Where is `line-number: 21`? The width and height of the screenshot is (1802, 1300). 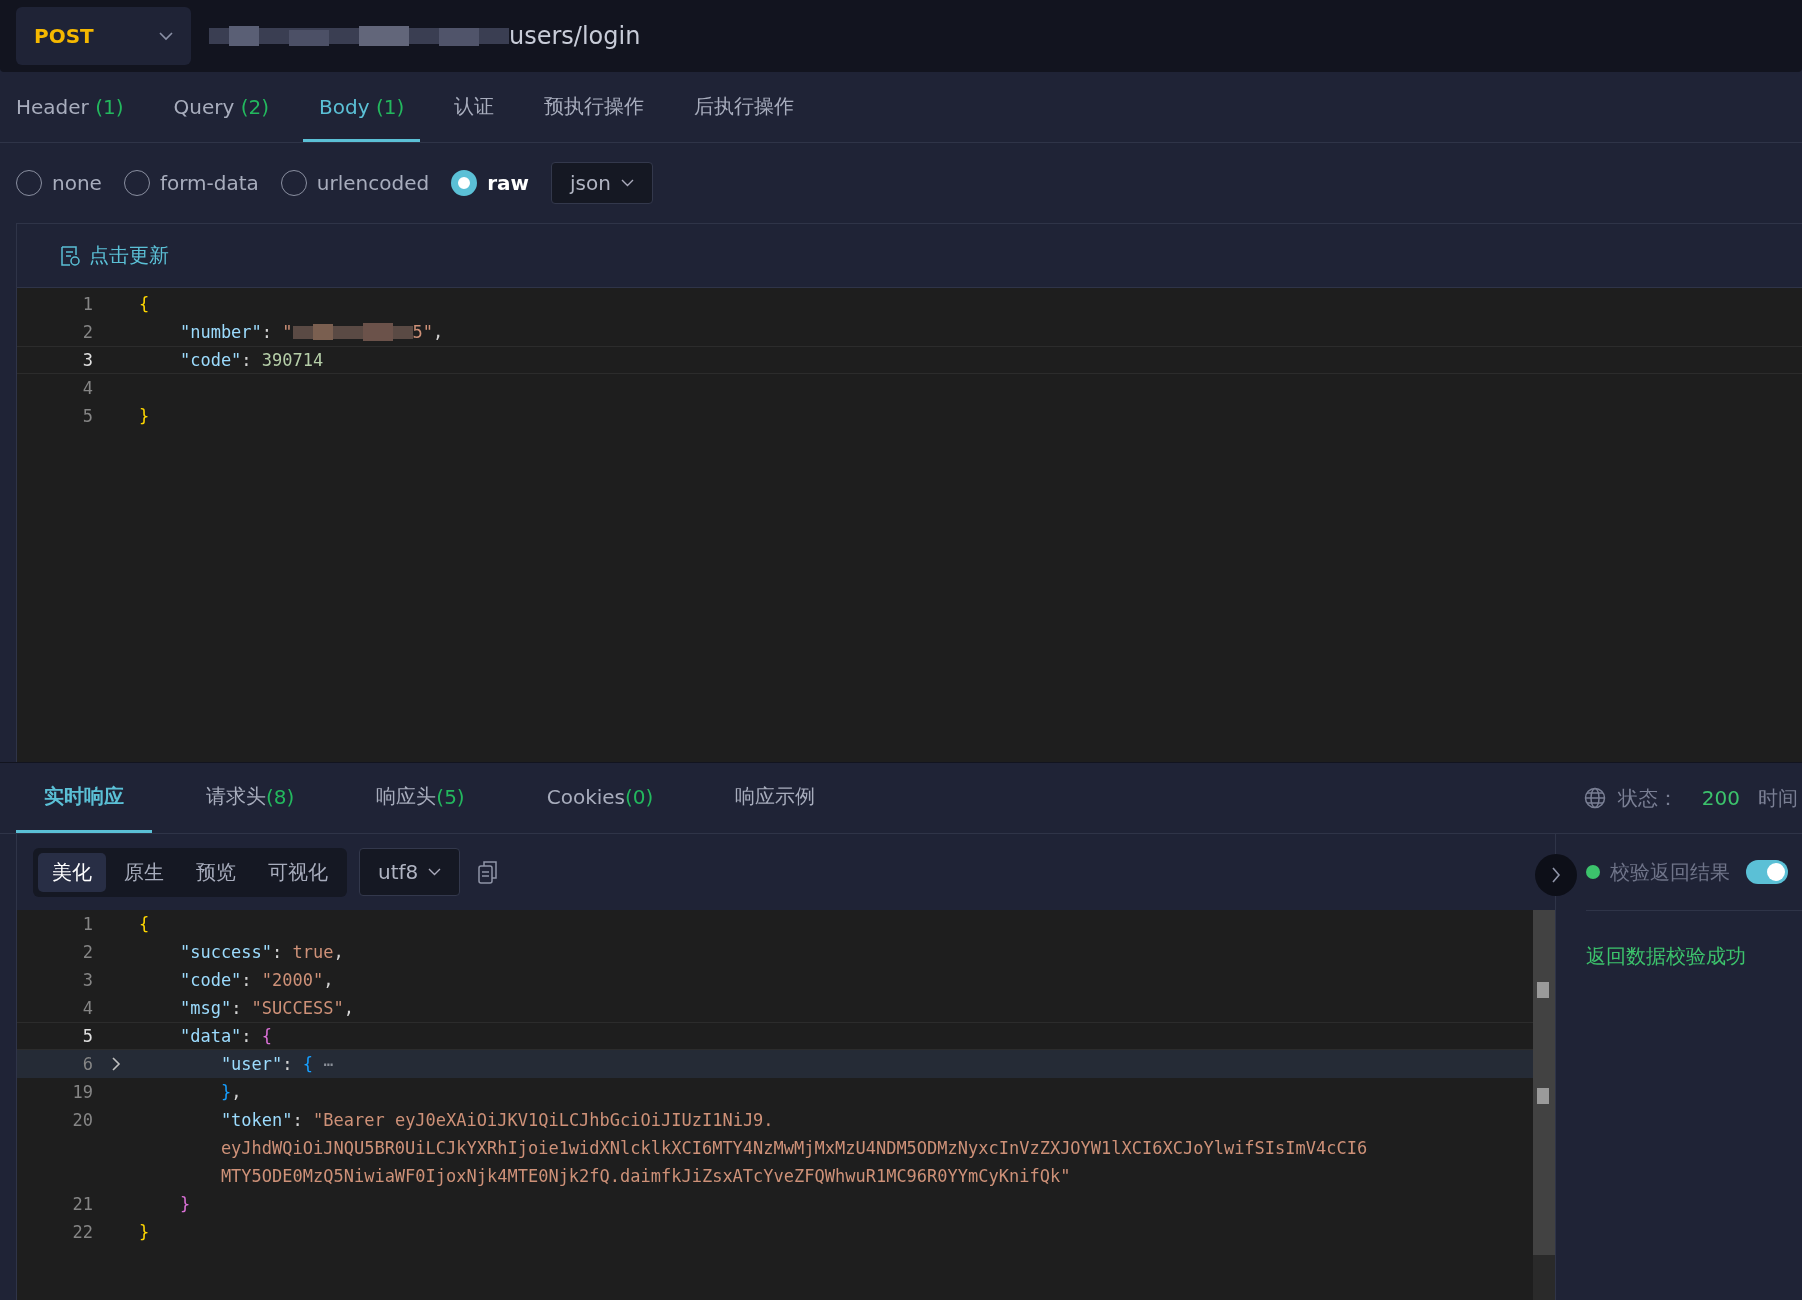 line-number: 21 is located at coordinates (82, 1204).